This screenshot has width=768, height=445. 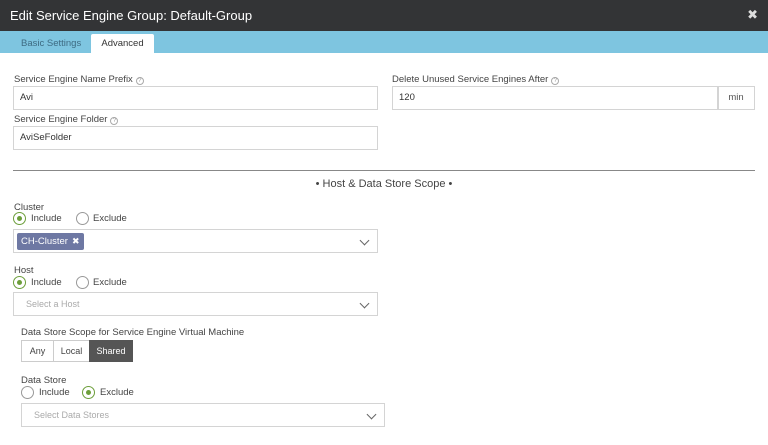 I want to click on se-name-prefix-input: Avi, so click(x=195, y=98).